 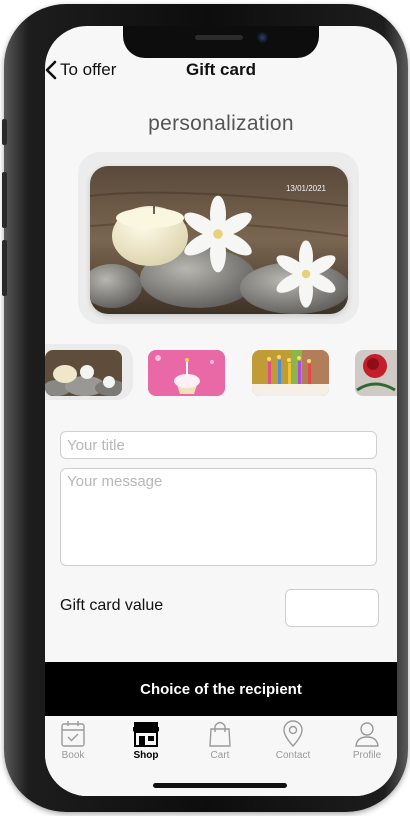 What do you see at coordinates (73, 734) in the screenshot?
I see `calendar-icon` at bounding box center [73, 734].